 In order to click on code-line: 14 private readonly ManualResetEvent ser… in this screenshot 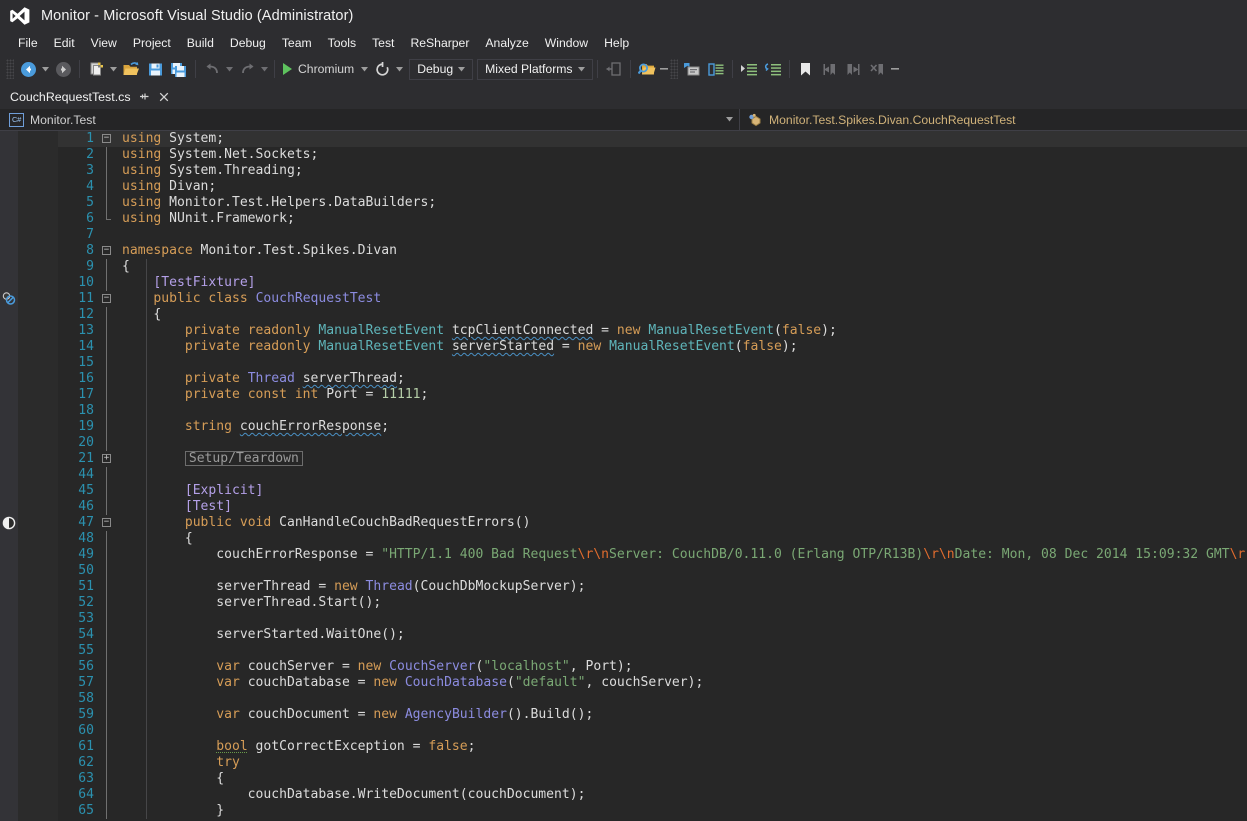, I will do `click(652, 347)`.